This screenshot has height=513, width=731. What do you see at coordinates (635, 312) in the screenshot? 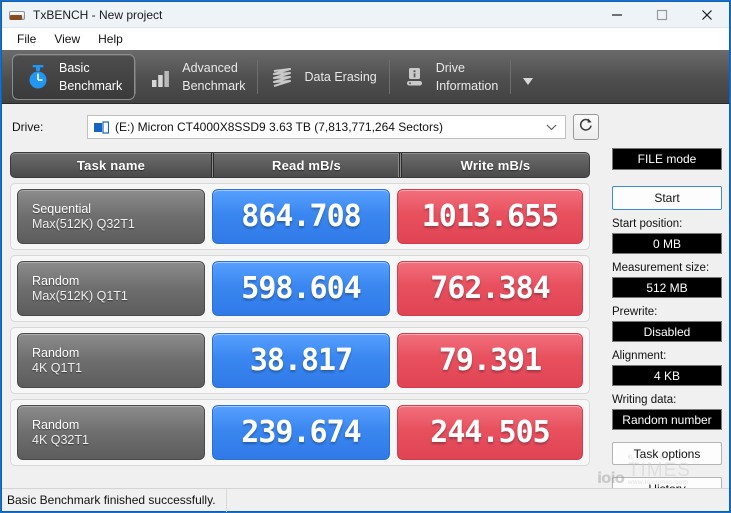
I see `prewrite-label: Prewrite:` at bounding box center [635, 312].